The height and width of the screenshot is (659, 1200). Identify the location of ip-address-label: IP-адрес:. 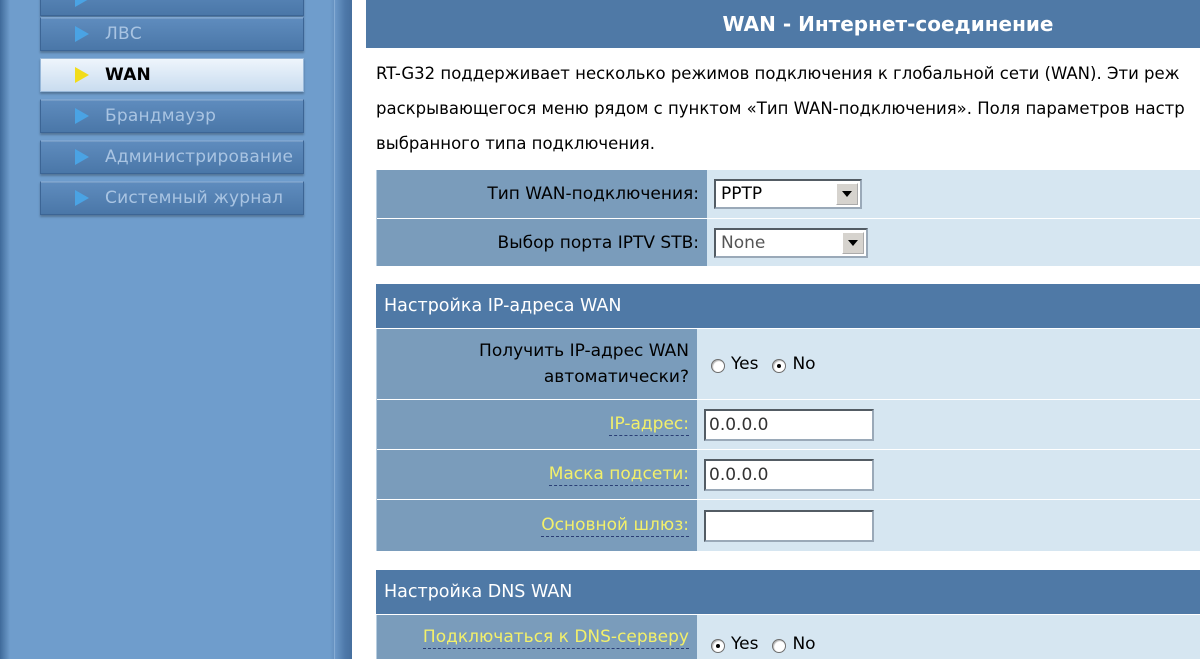
(537, 424).